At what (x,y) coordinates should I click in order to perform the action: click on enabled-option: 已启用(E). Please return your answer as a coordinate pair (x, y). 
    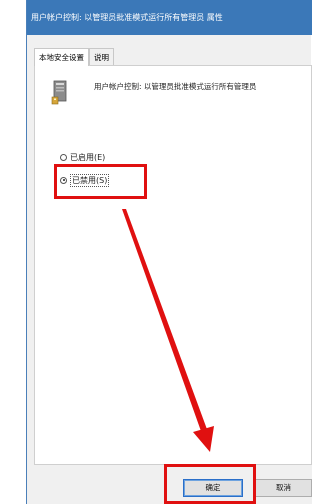
    Looking at the image, I should click on (82, 157).